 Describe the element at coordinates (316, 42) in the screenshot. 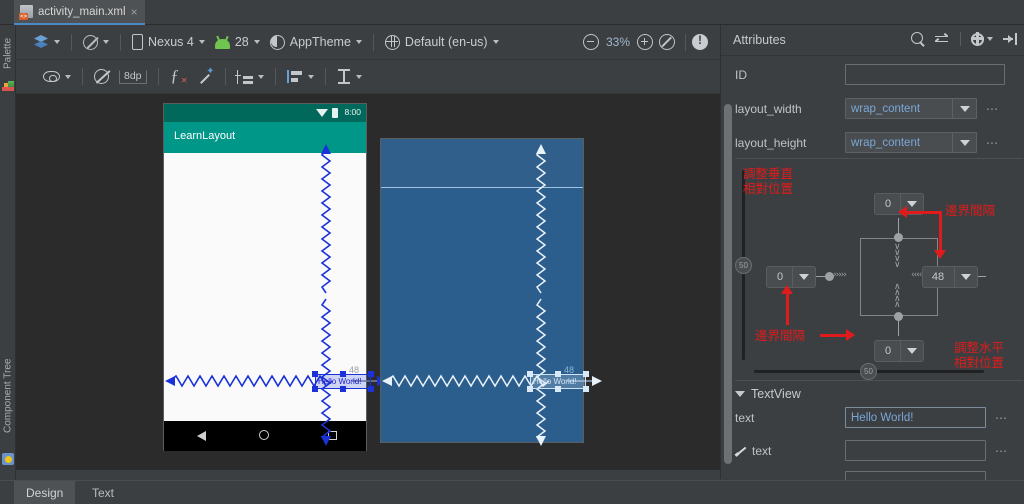

I see `theme-dropdown: AppTheme` at that location.